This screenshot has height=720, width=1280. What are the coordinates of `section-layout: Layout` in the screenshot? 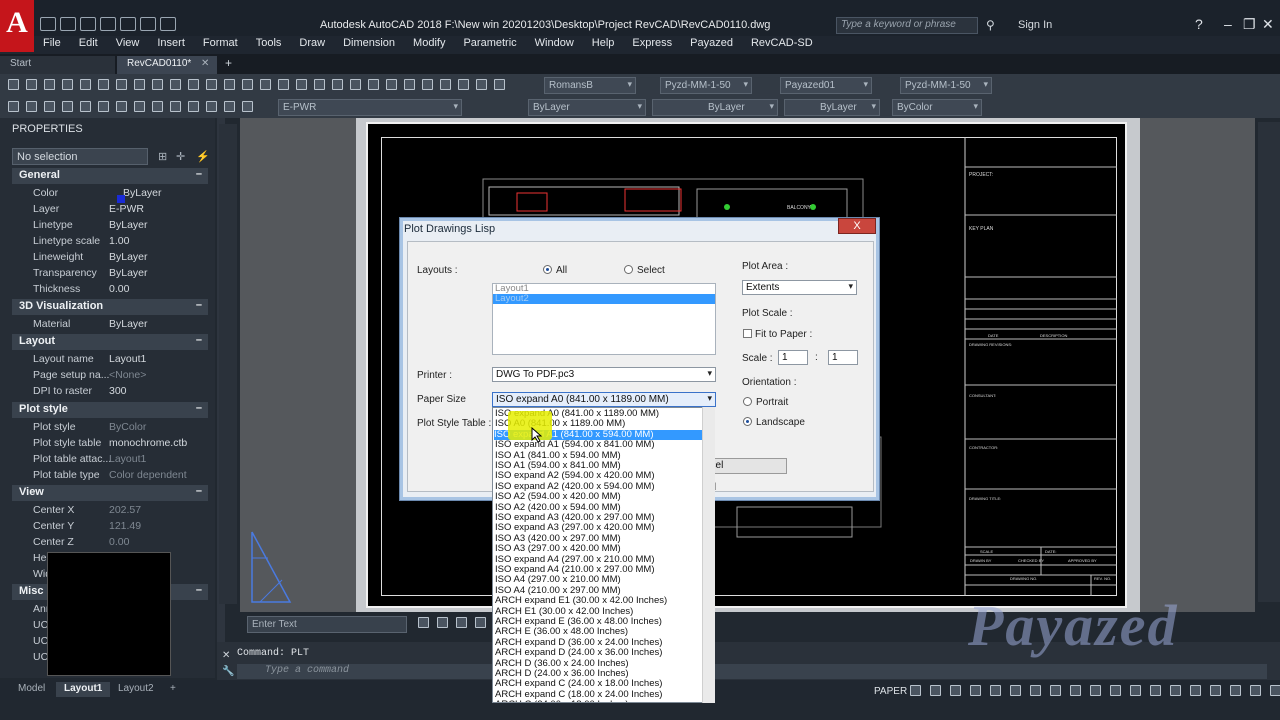 It's located at (110, 342).